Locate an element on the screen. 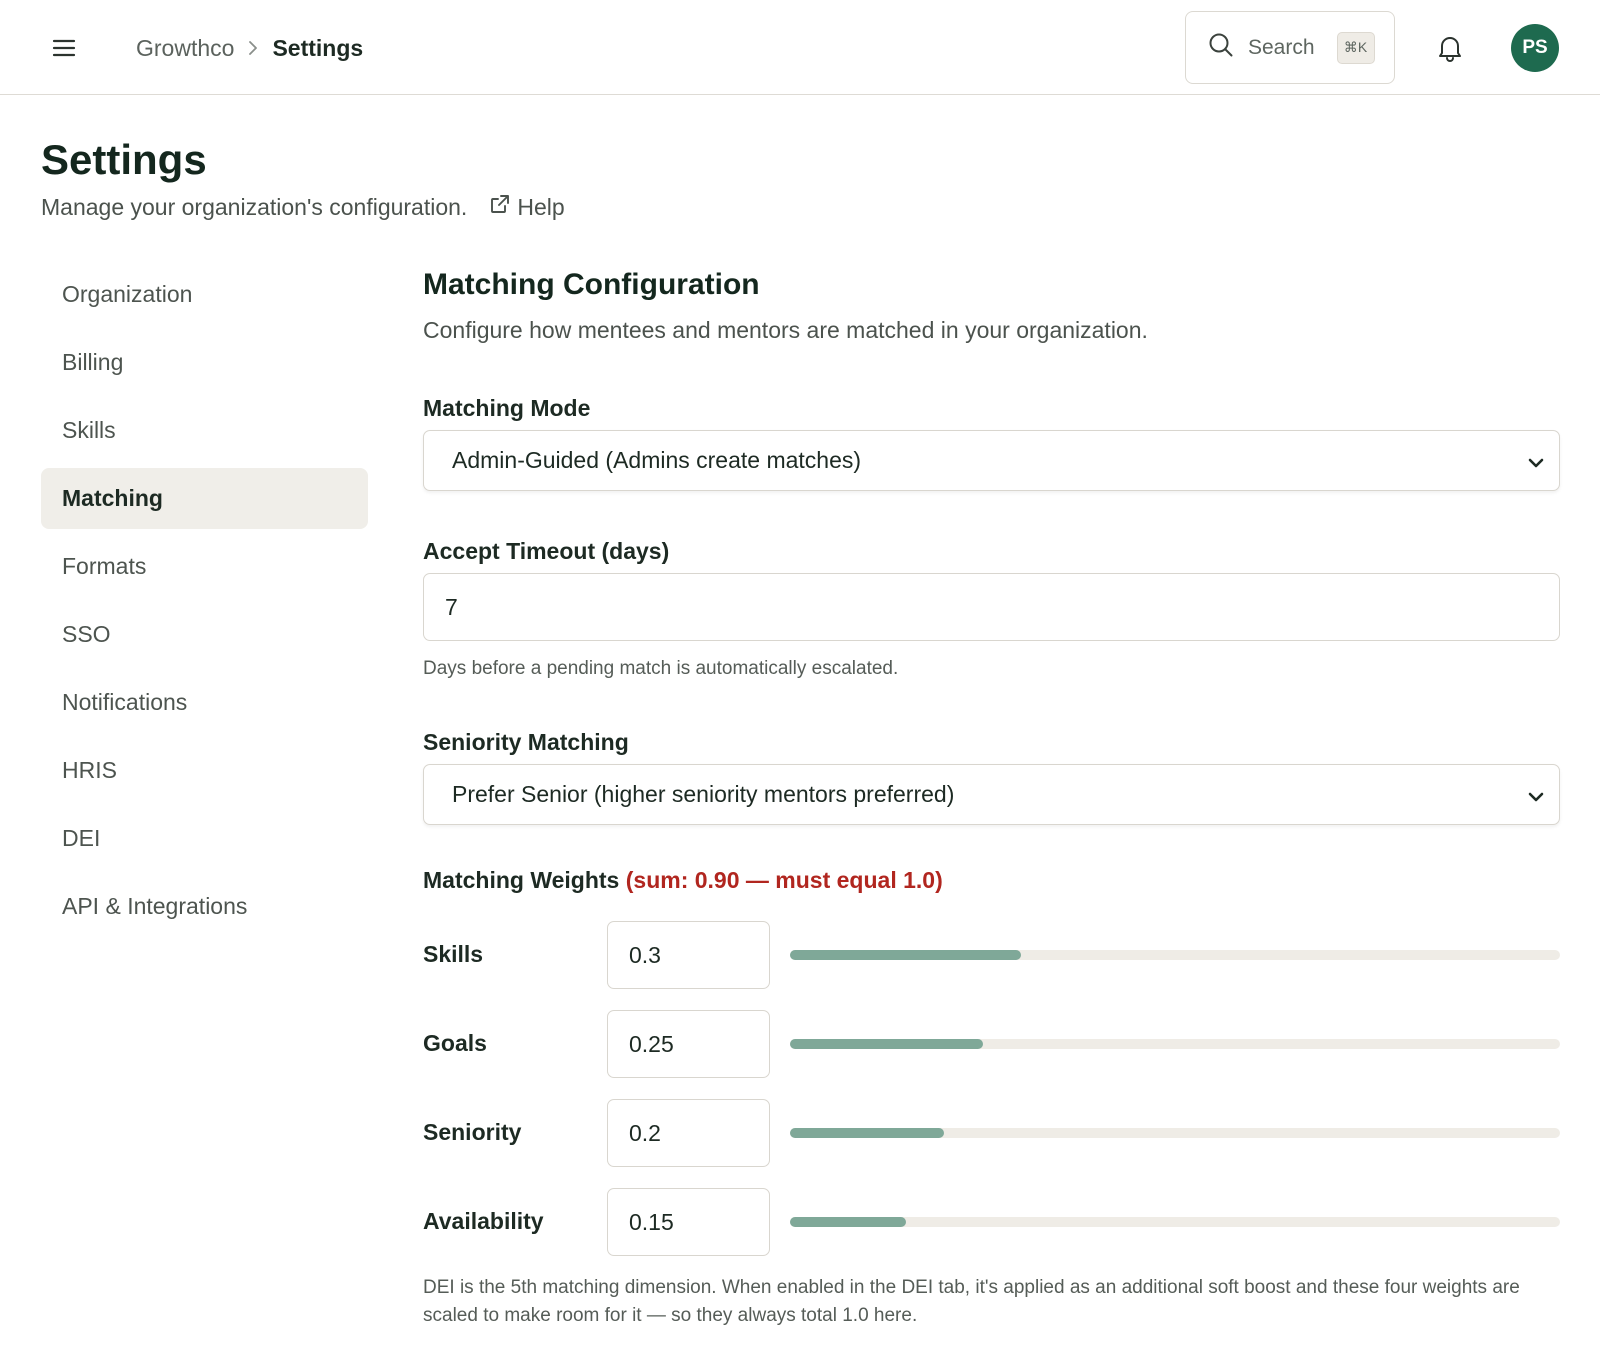  weight-input-seniority: 0.2 is located at coordinates (688, 1133).